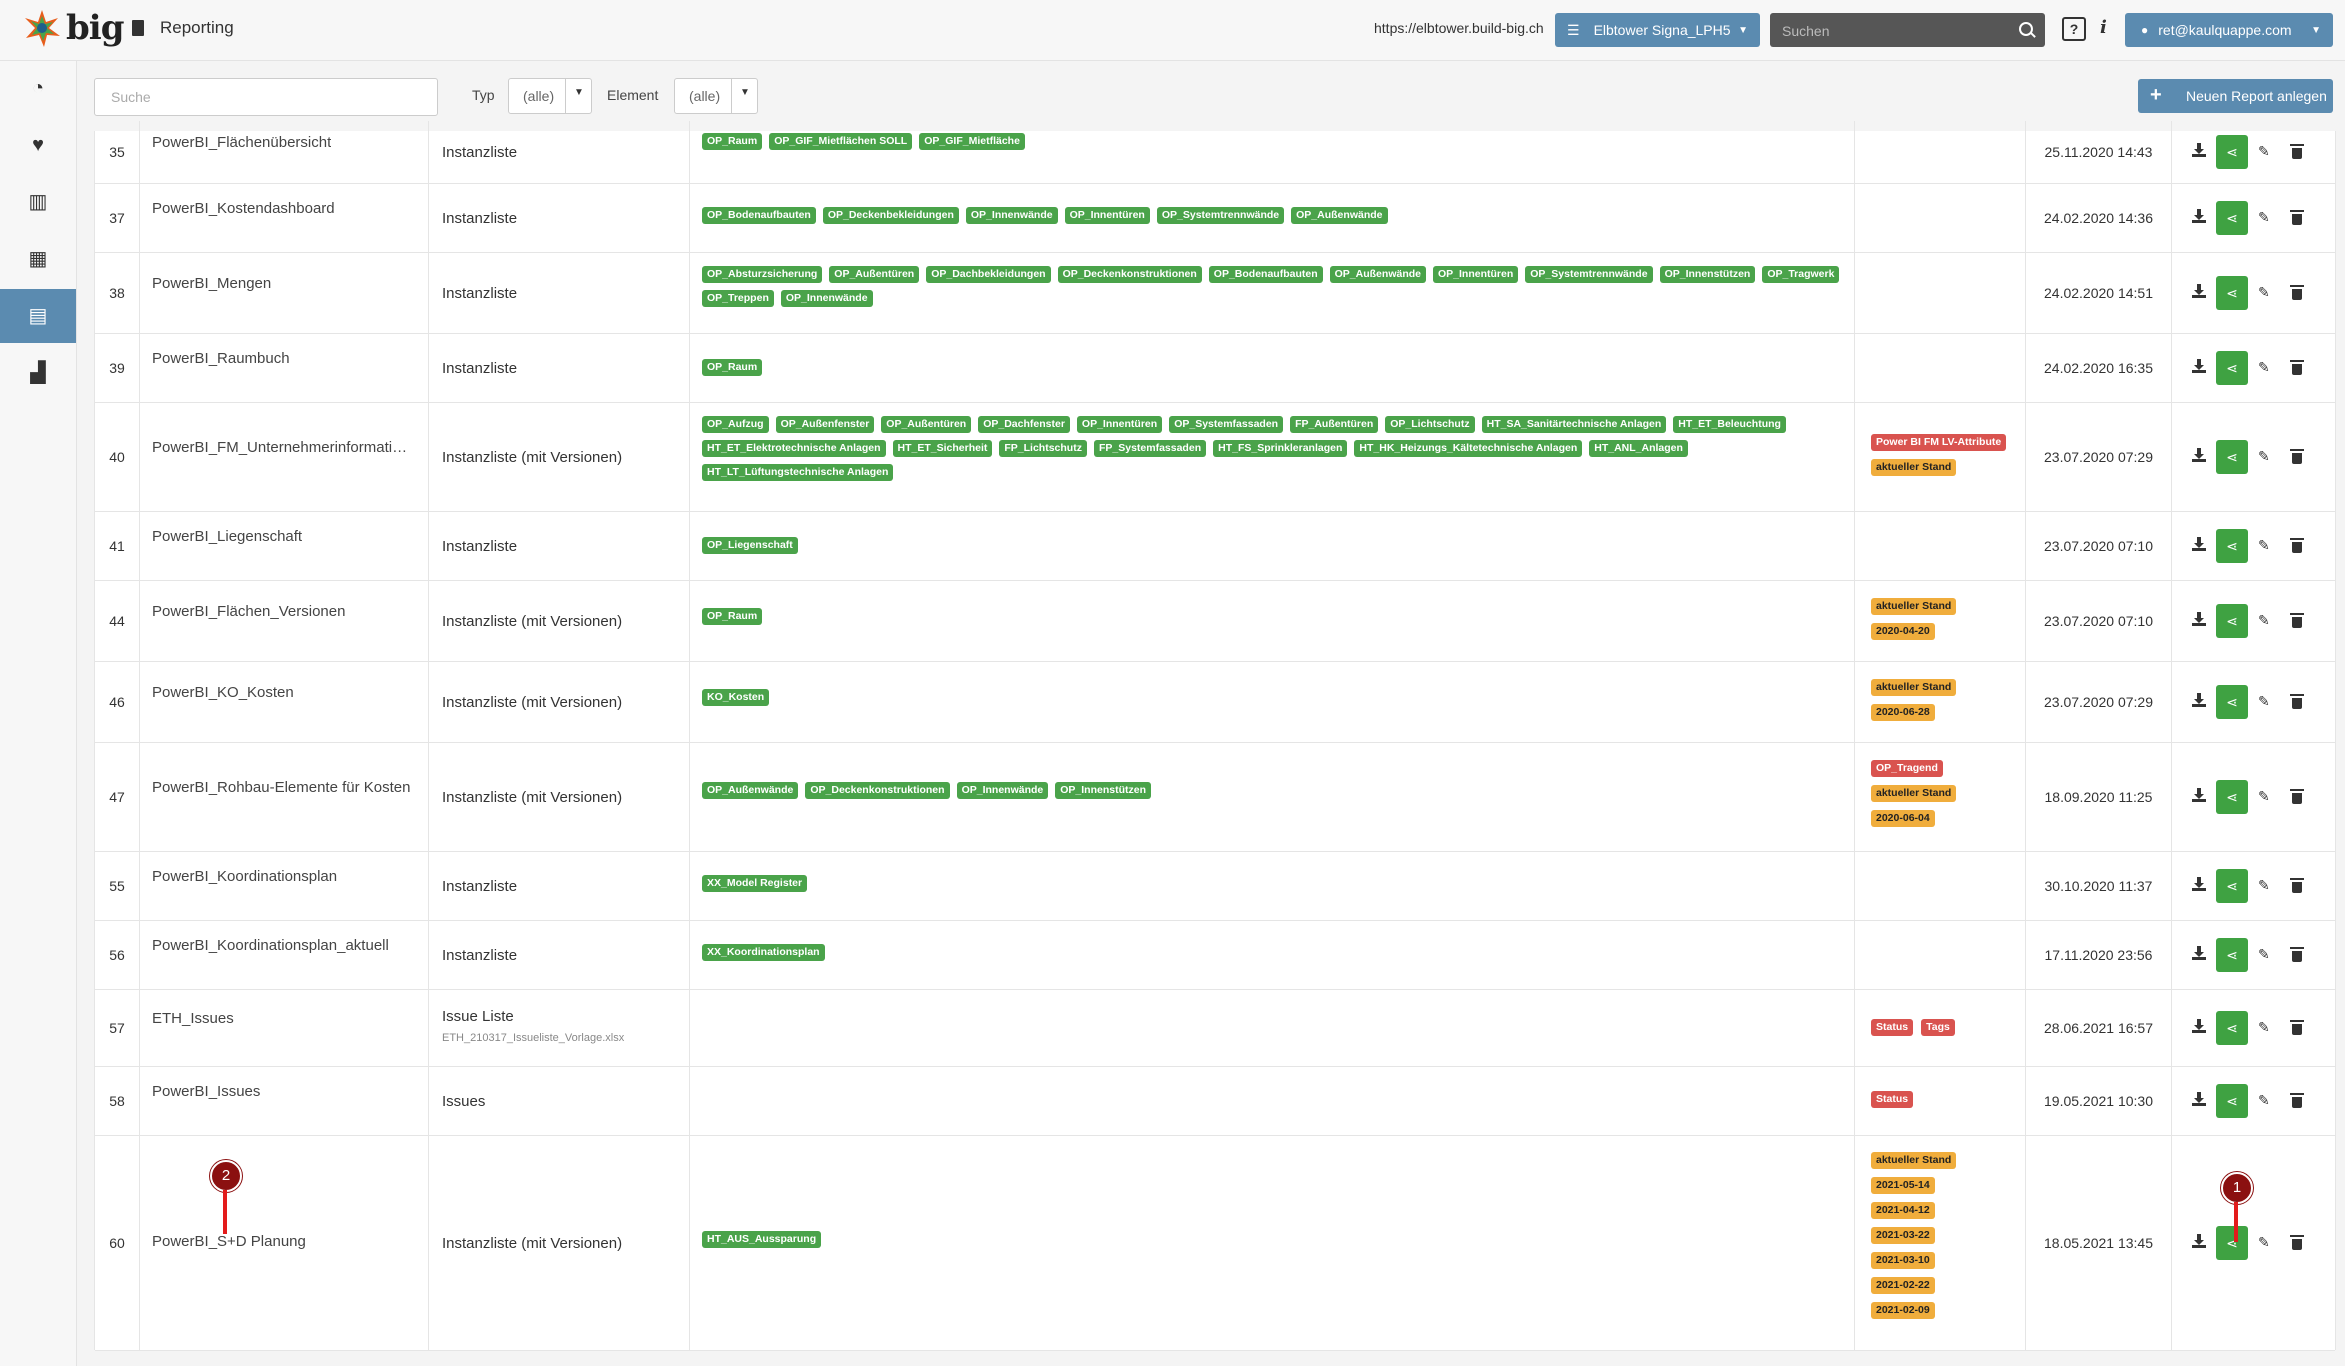  Describe the element at coordinates (38, 202) in the screenshot. I see `sidebar-item-charts: ▥` at that location.